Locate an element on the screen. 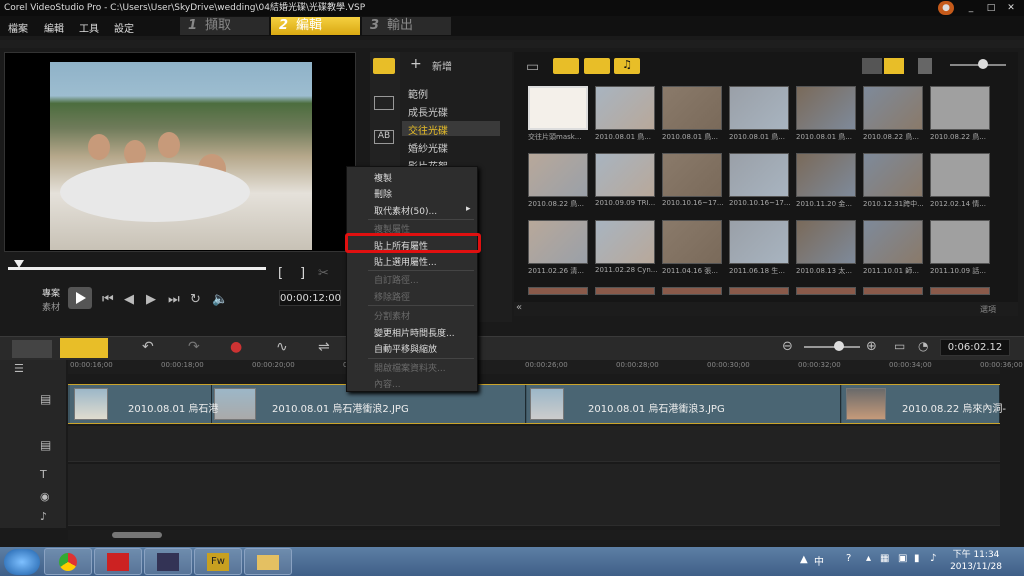 The height and width of the screenshot is (576, 1024). home-icon: ⏮ is located at coordinates (108, 299).